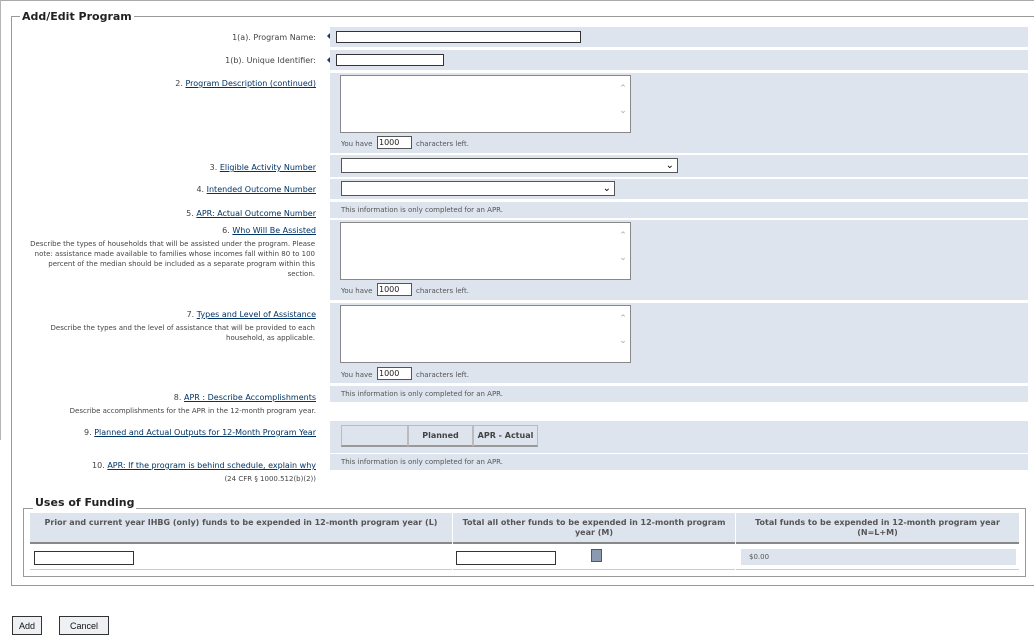  What do you see at coordinates (84, 625) in the screenshot?
I see `cancel-button: Cancel` at bounding box center [84, 625].